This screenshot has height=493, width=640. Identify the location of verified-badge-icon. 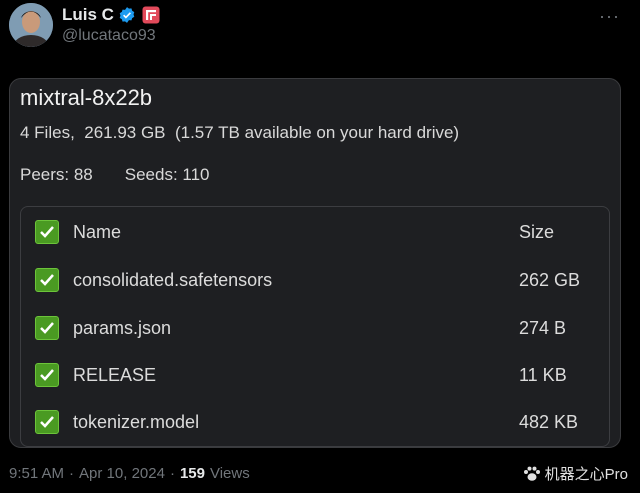
(127, 15).